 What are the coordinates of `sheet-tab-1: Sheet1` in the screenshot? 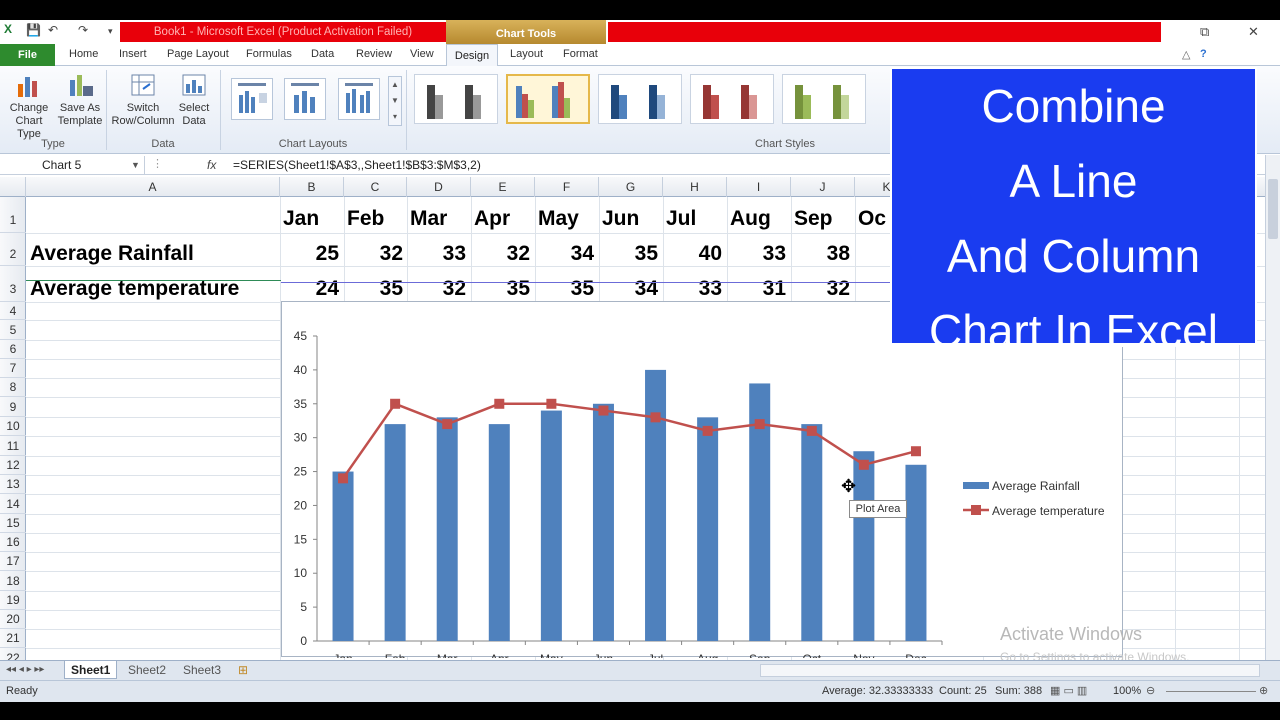 It's located at (91, 670).